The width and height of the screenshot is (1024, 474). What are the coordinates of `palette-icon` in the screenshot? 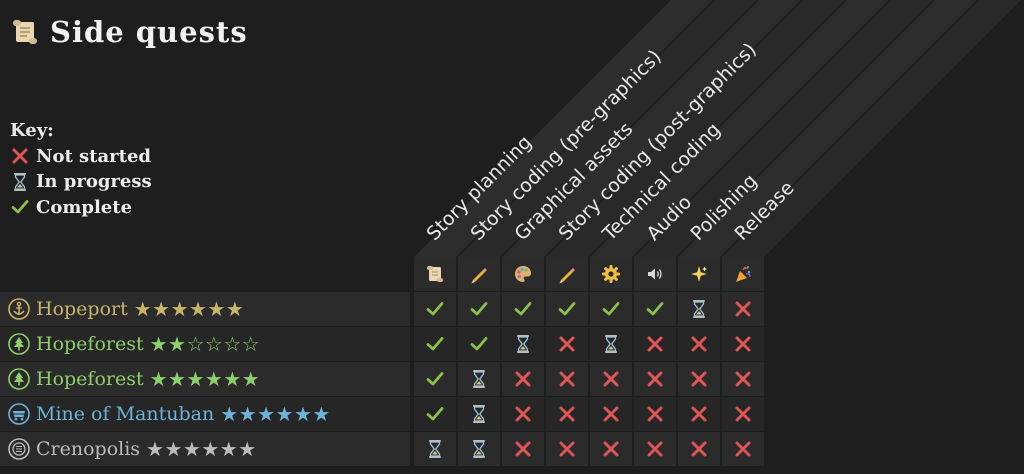 It's located at (523, 274).